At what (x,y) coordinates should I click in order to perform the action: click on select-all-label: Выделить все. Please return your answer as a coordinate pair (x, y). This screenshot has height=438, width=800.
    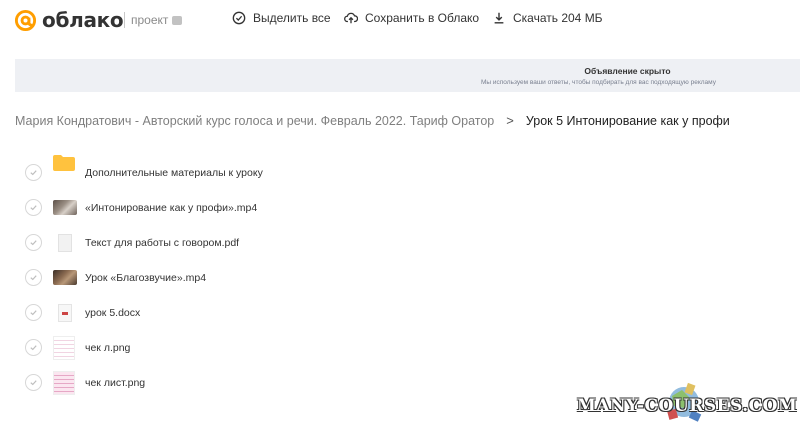
    Looking at the image, I should click on (292, 18).